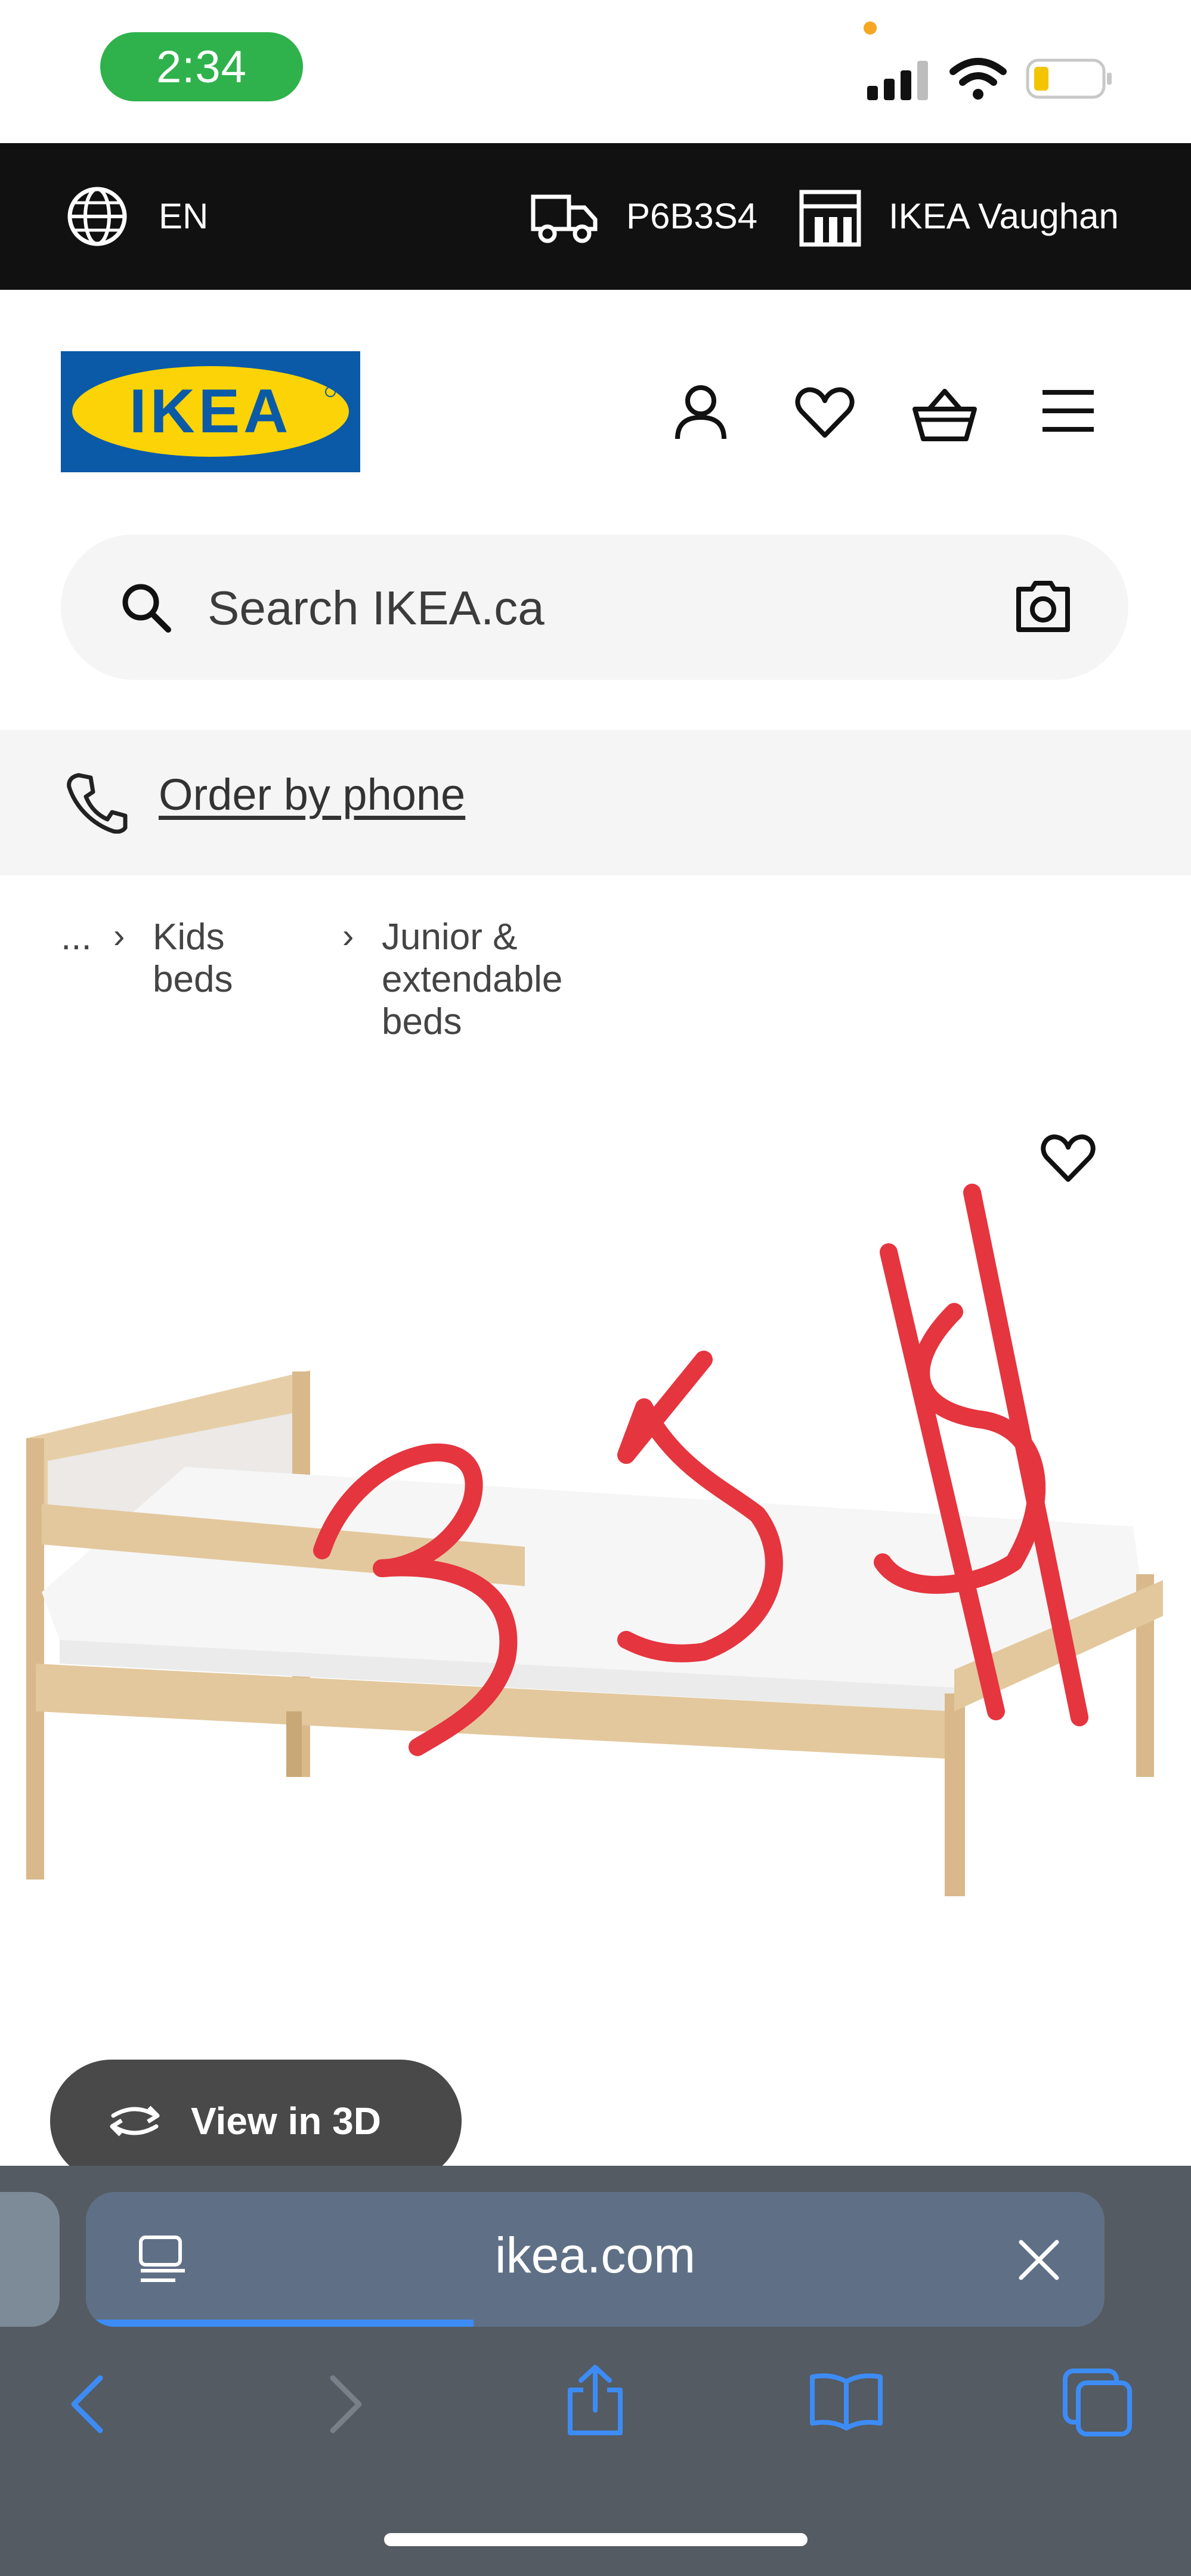 The height and width of the screenshot is (2576, 1191). I want to click on store-name: IKEA Vaughan, so click(1004, 217).